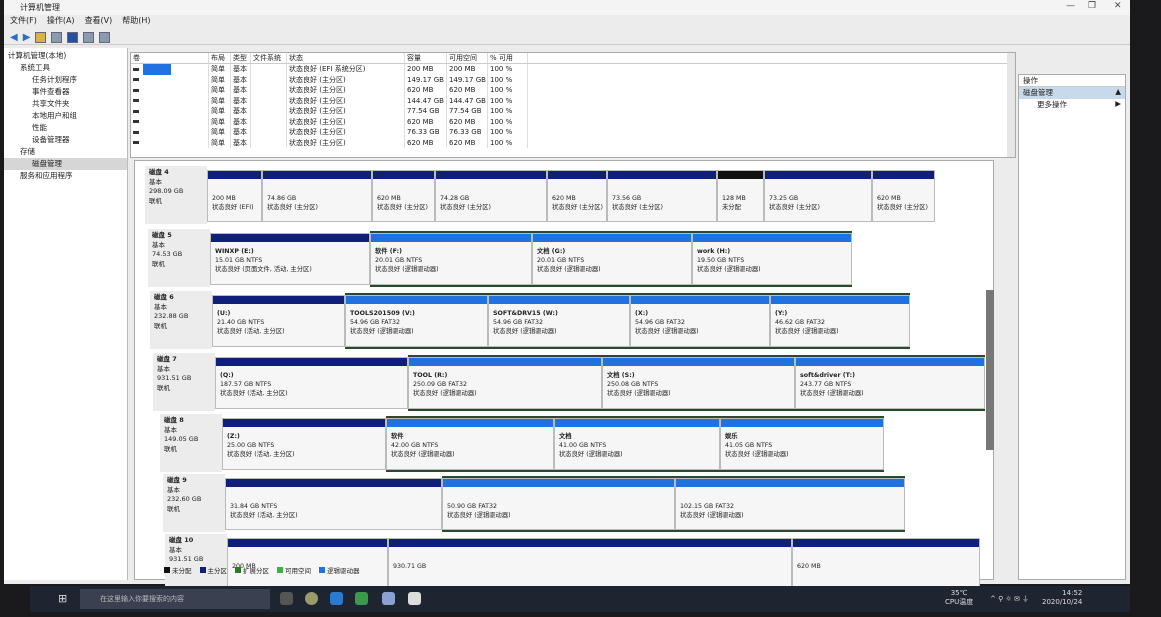 This screenshot has height=617, width=1161. What do you see at coordinates (1070, 6) in the screenshot?
I see `minimize-button: —` at bounding box center [1070, 6].